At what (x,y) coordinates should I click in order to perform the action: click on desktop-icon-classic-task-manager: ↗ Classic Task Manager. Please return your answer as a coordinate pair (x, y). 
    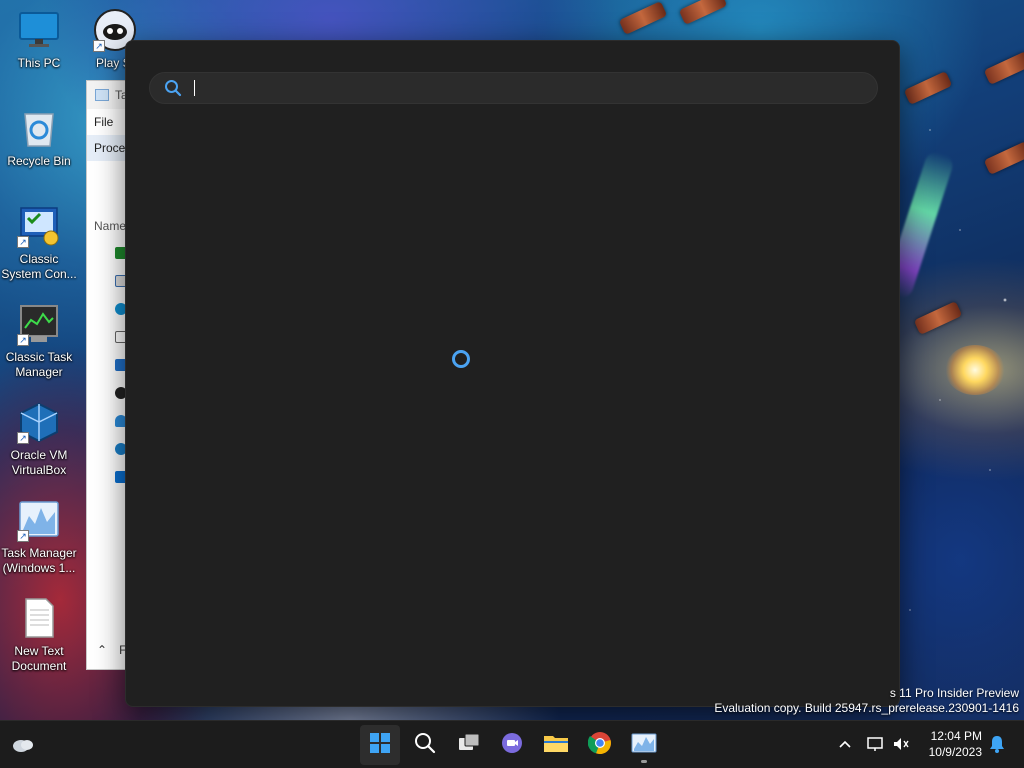
    Looking at the image, I should click on (39, 341).